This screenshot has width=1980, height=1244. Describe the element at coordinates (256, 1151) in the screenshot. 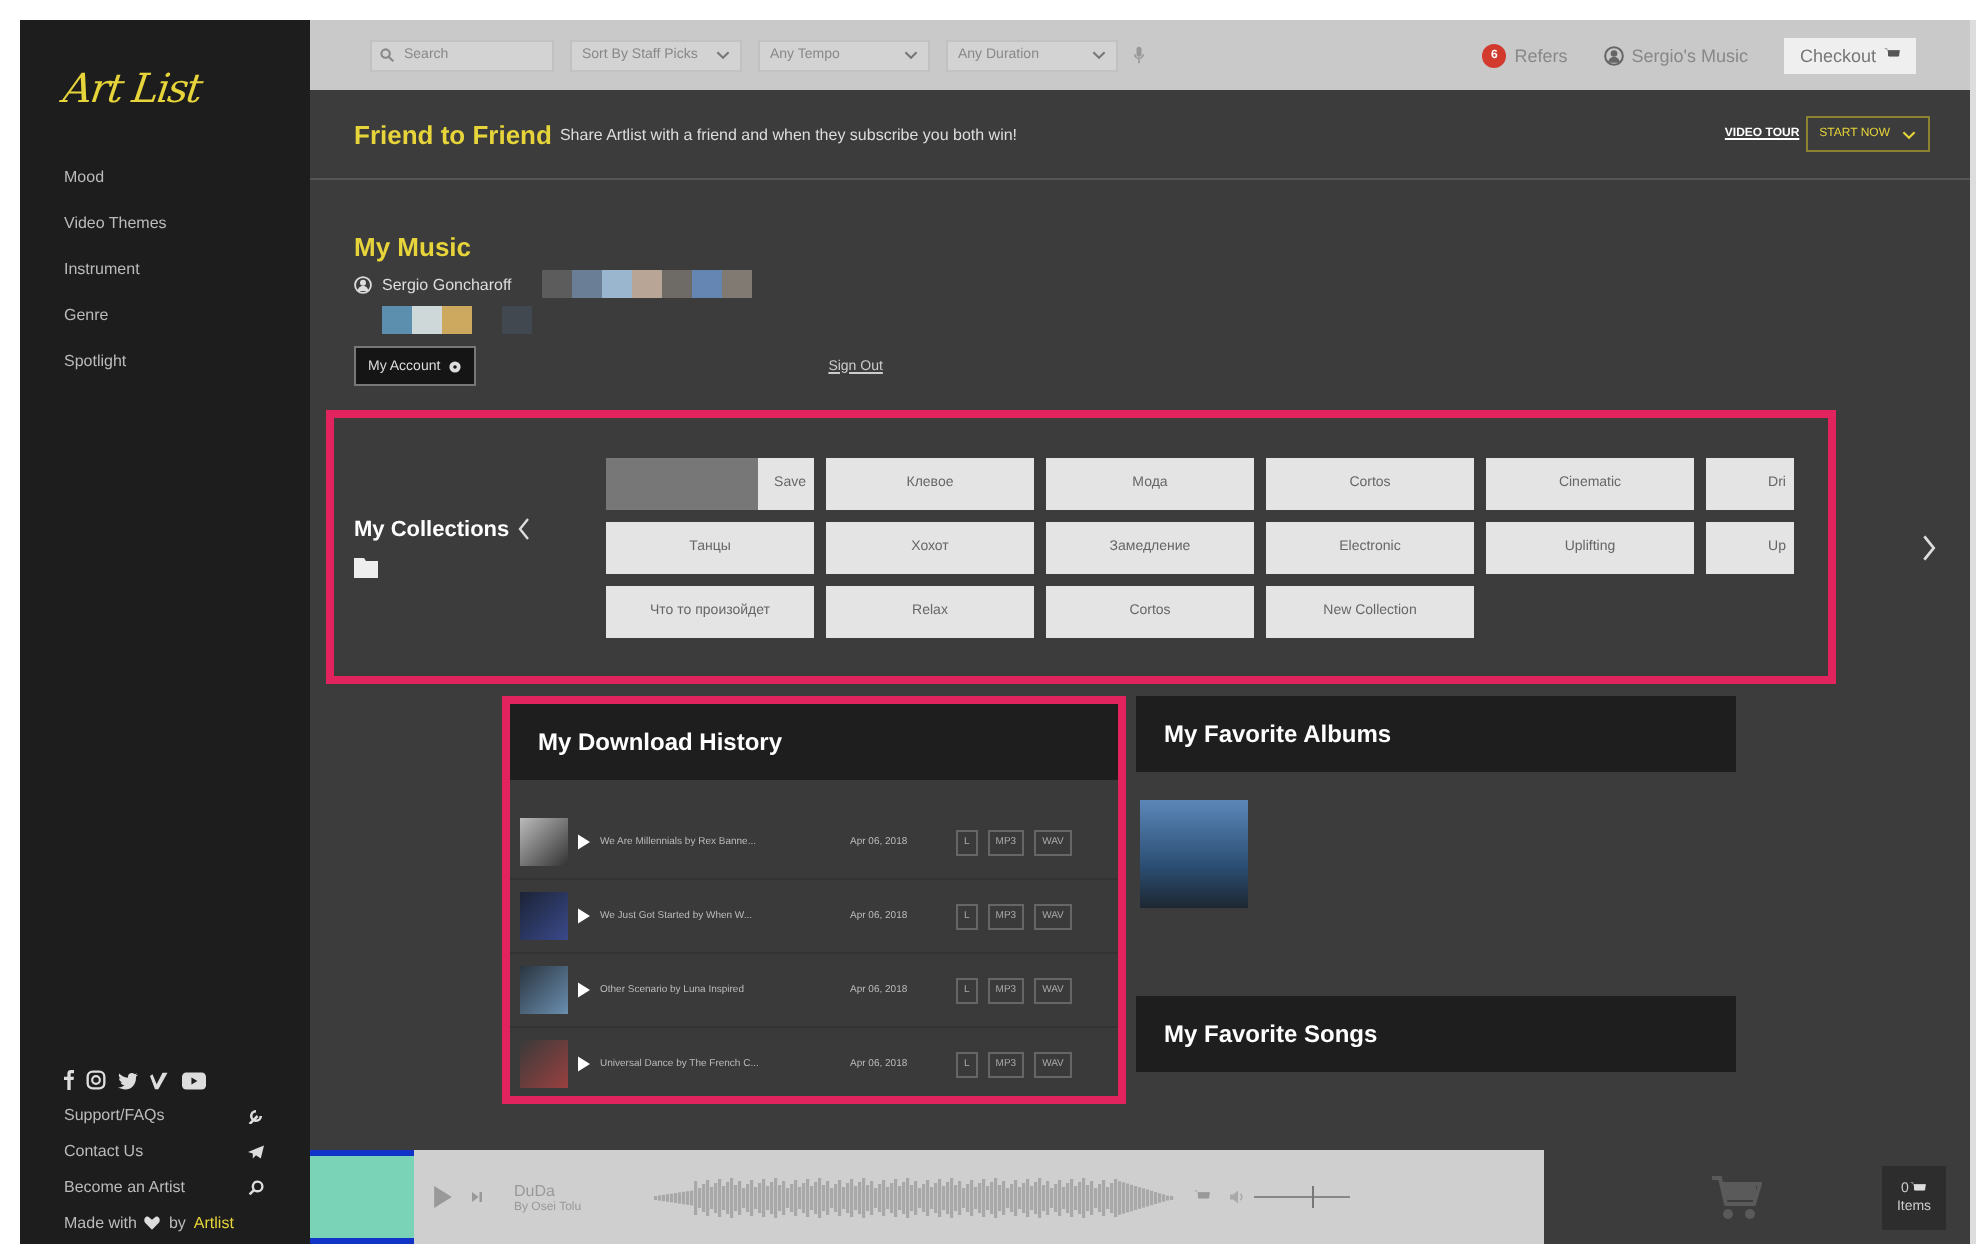

I see `paper-plane-icon` at that location.